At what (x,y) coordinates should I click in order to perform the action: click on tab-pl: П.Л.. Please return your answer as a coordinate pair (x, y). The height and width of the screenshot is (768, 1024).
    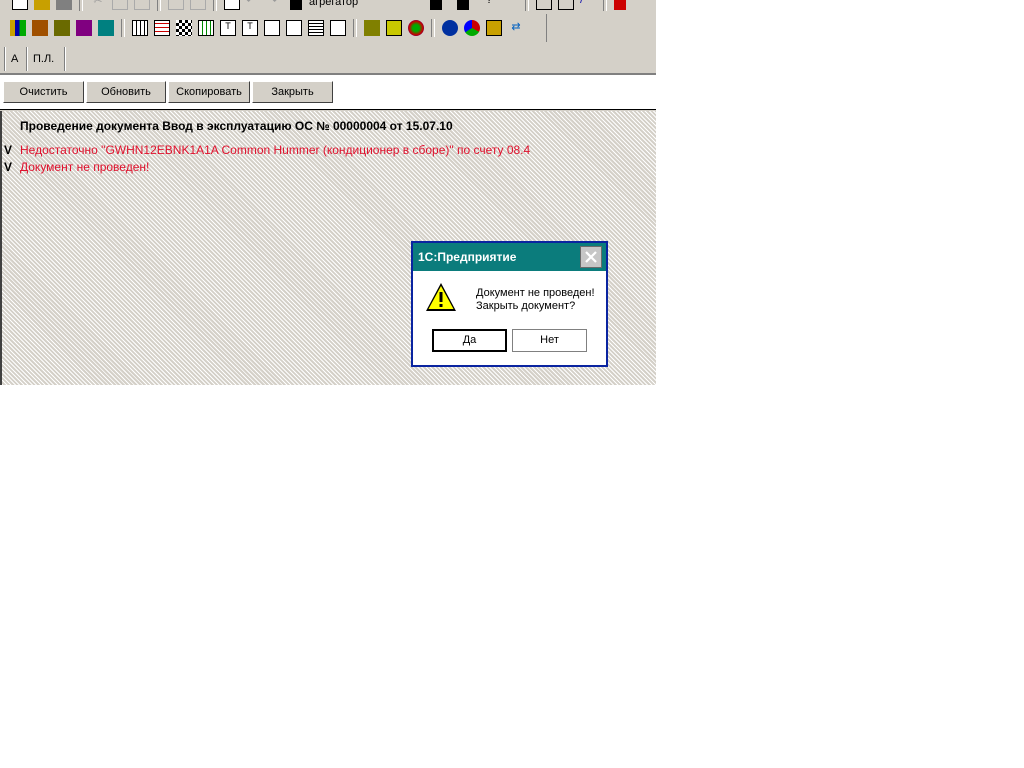
    Looking at the image, I should click on (43, 59).